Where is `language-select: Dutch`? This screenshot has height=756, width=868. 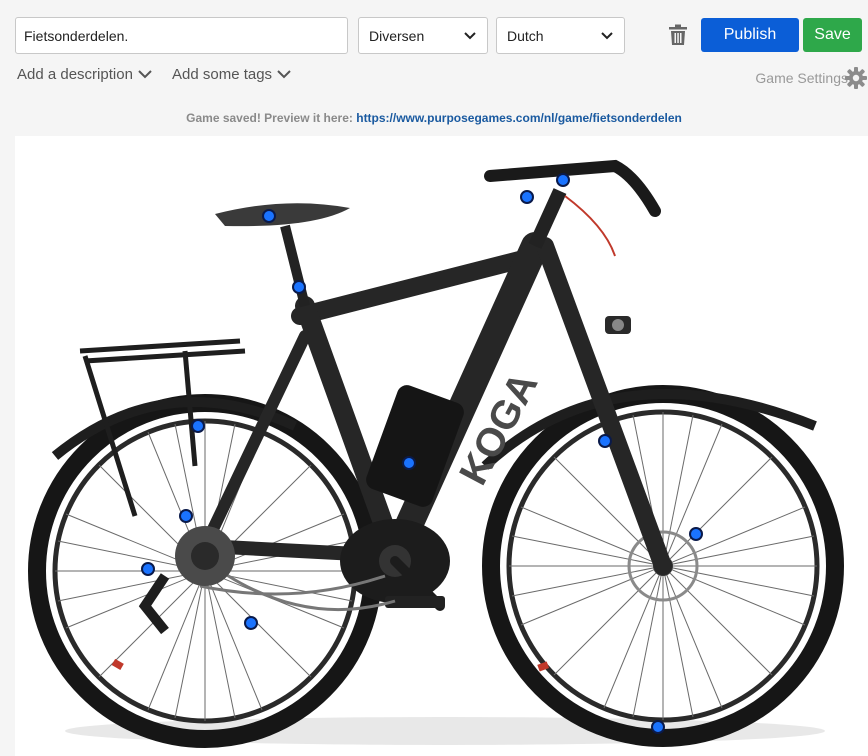
language-select: Dutch is located at coordinates (560, 35).